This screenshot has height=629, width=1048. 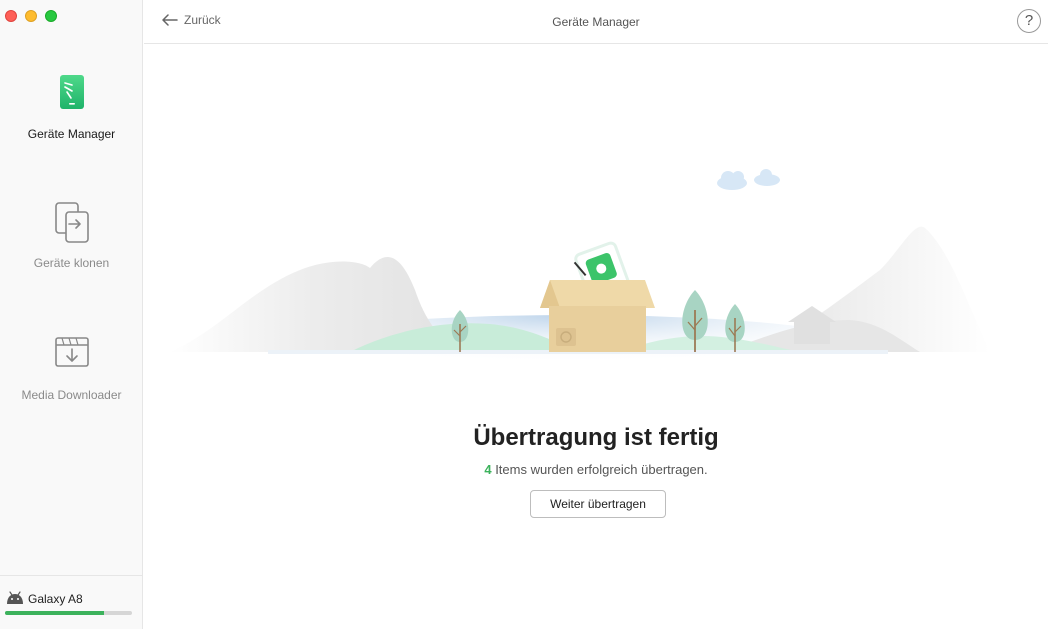 I want to click on phone-manager-icon, so click(x=71, y=92).